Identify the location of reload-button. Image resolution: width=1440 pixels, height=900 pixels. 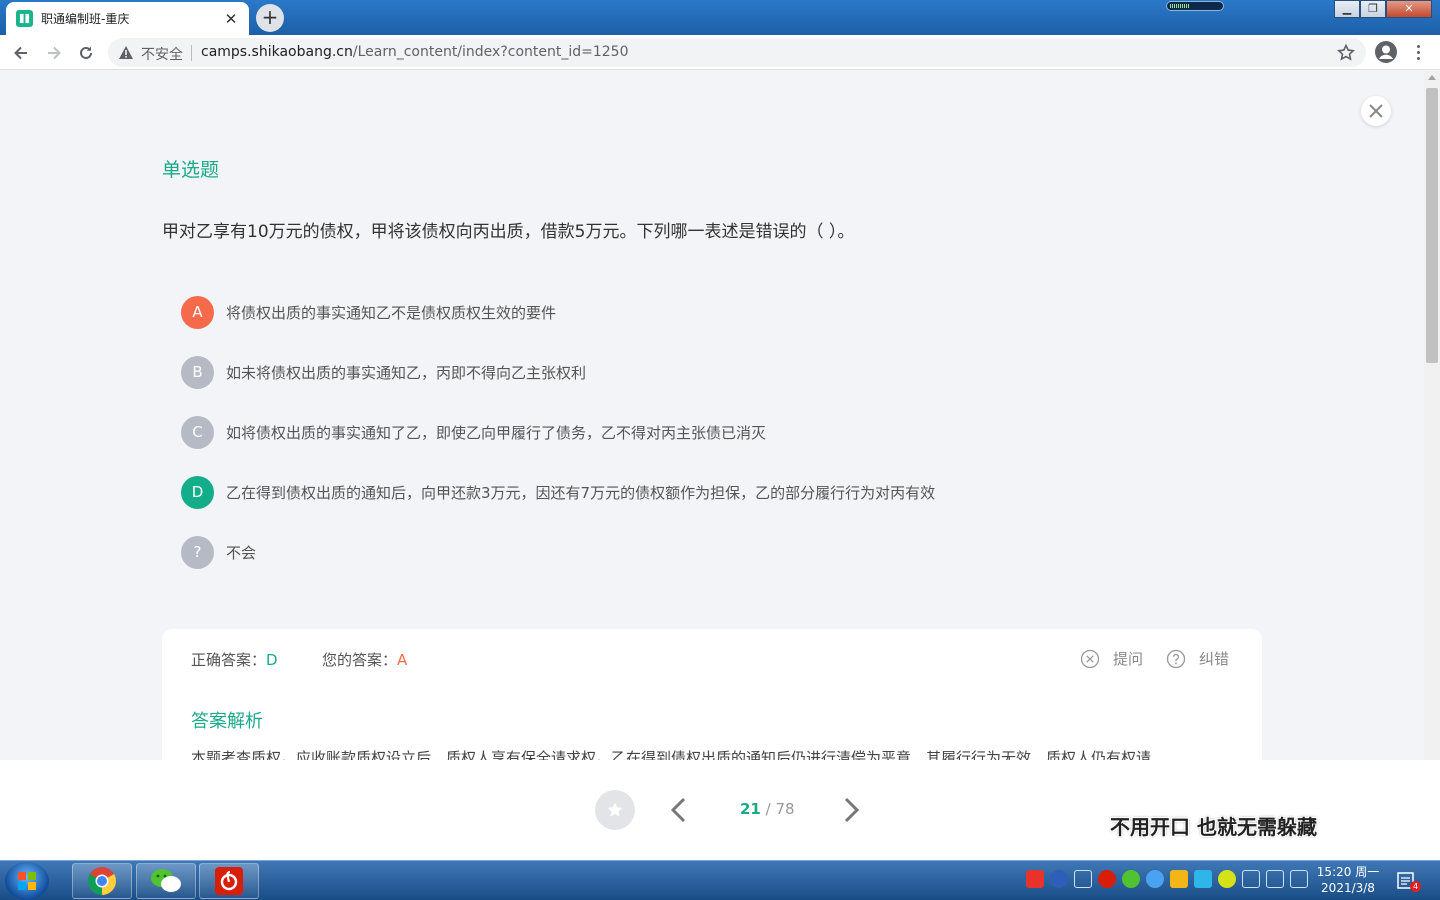
(86, 53).